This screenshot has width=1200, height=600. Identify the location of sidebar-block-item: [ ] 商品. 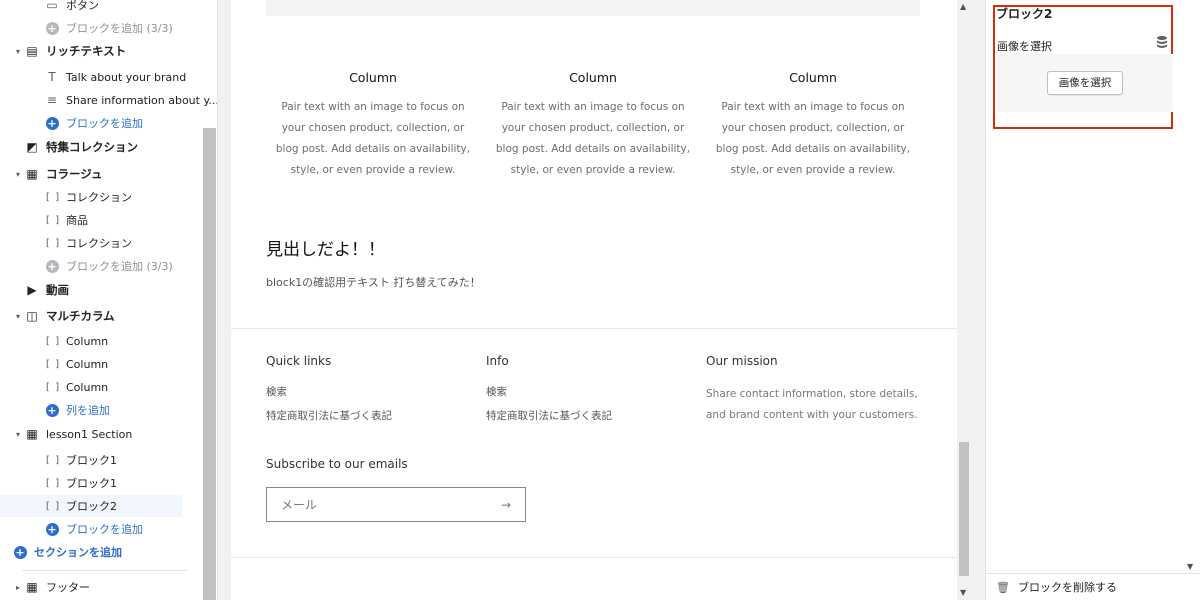
(44, 220).